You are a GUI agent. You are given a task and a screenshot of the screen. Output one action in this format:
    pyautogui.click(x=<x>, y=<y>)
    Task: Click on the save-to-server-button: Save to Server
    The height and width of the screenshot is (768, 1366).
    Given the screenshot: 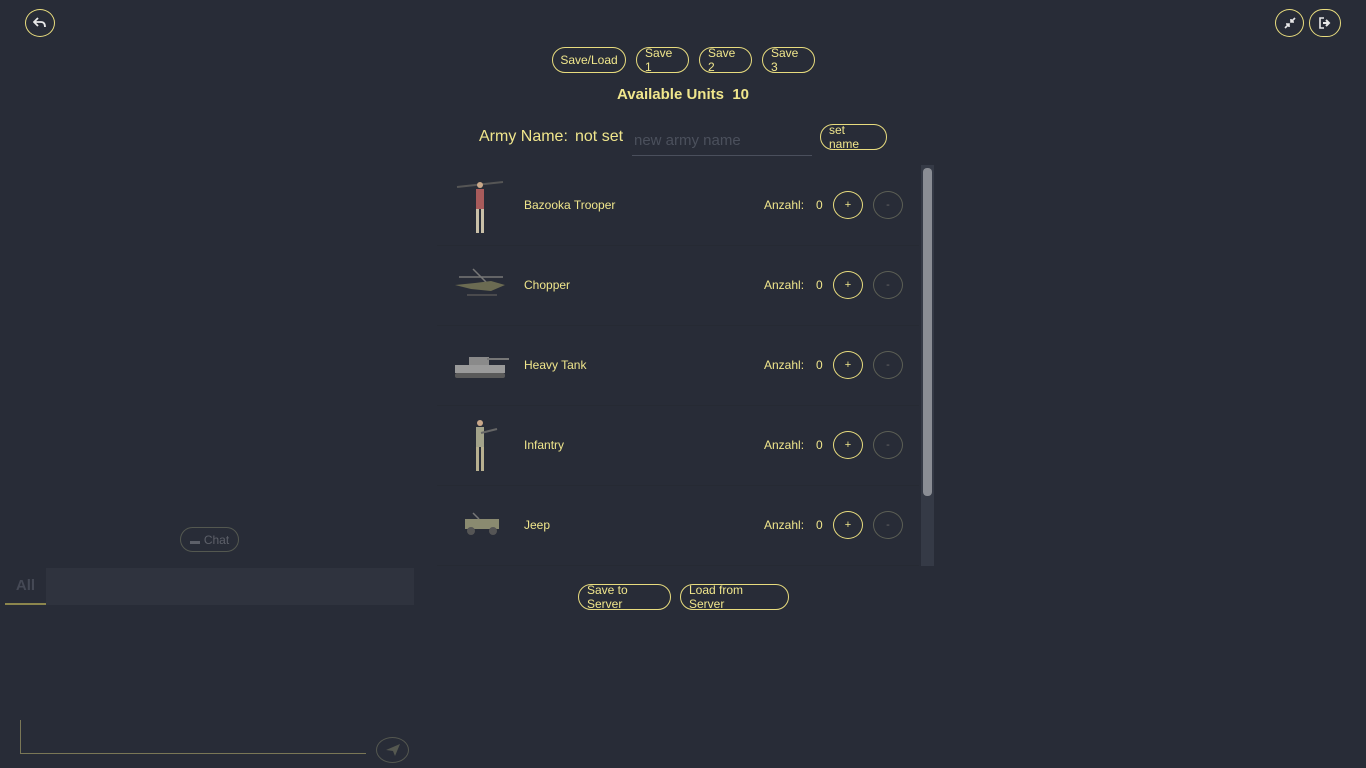 What is the action you would take?
    pyautogui.click(x=624, y=597)
    